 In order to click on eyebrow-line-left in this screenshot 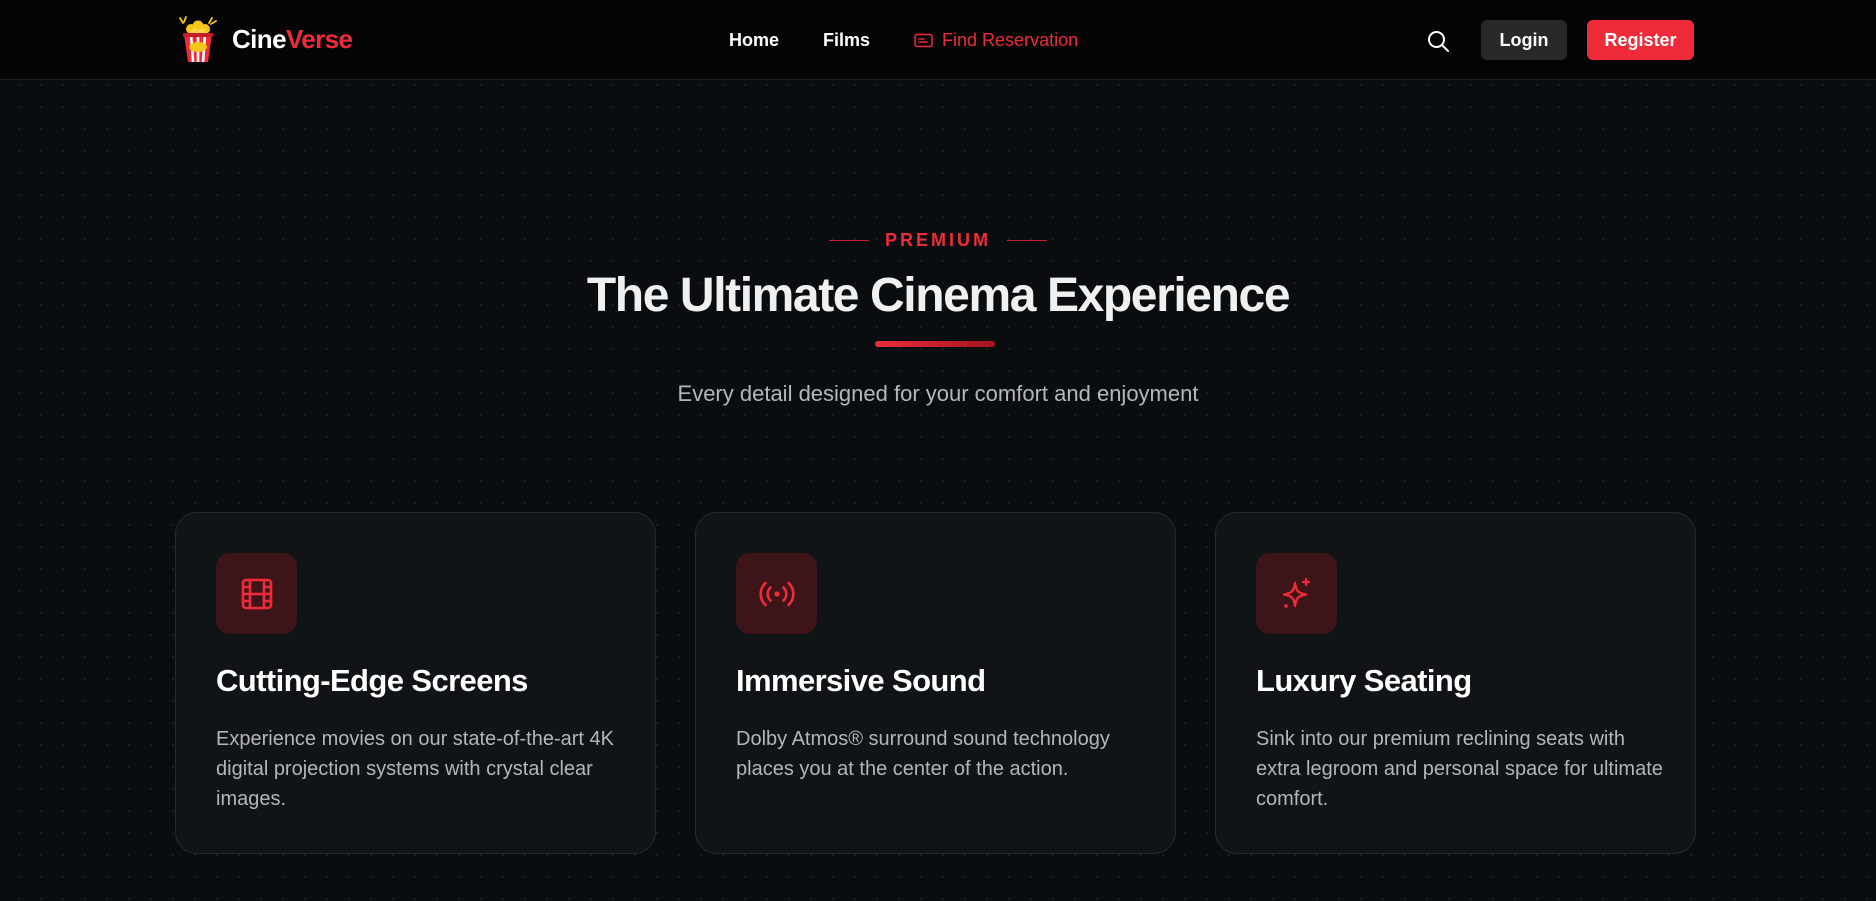, I will do `click(849, 240)`.